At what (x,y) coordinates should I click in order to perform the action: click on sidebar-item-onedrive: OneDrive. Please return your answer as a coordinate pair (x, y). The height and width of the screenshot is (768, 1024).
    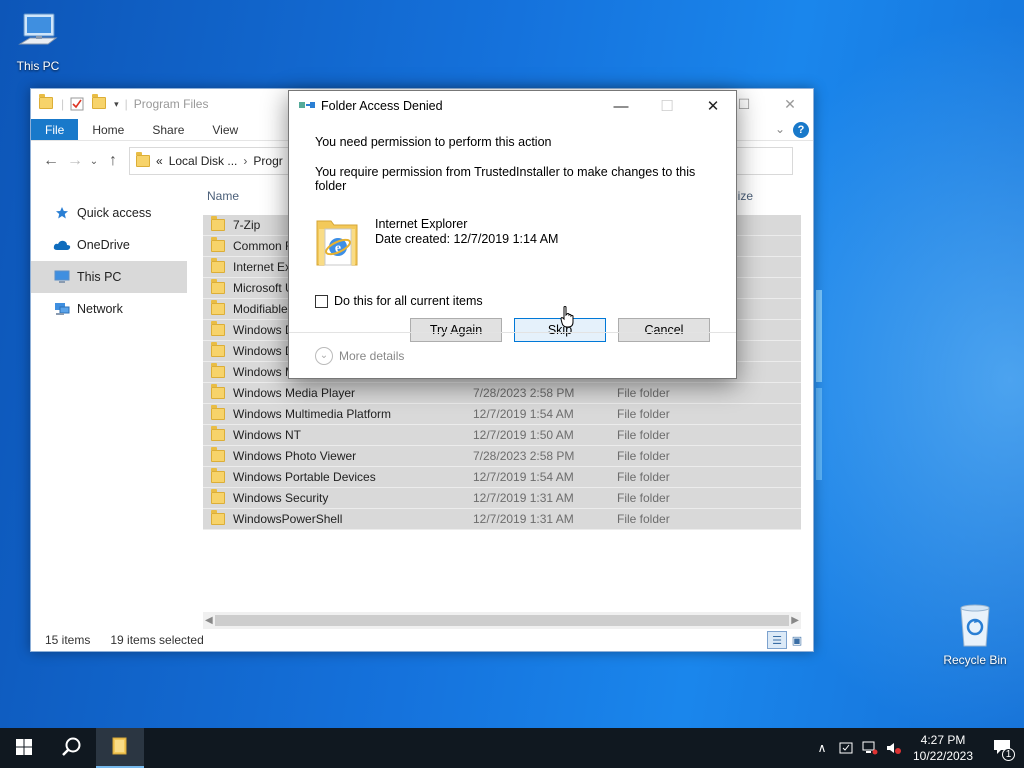
    Looking at the image, I should click on (109, 245).